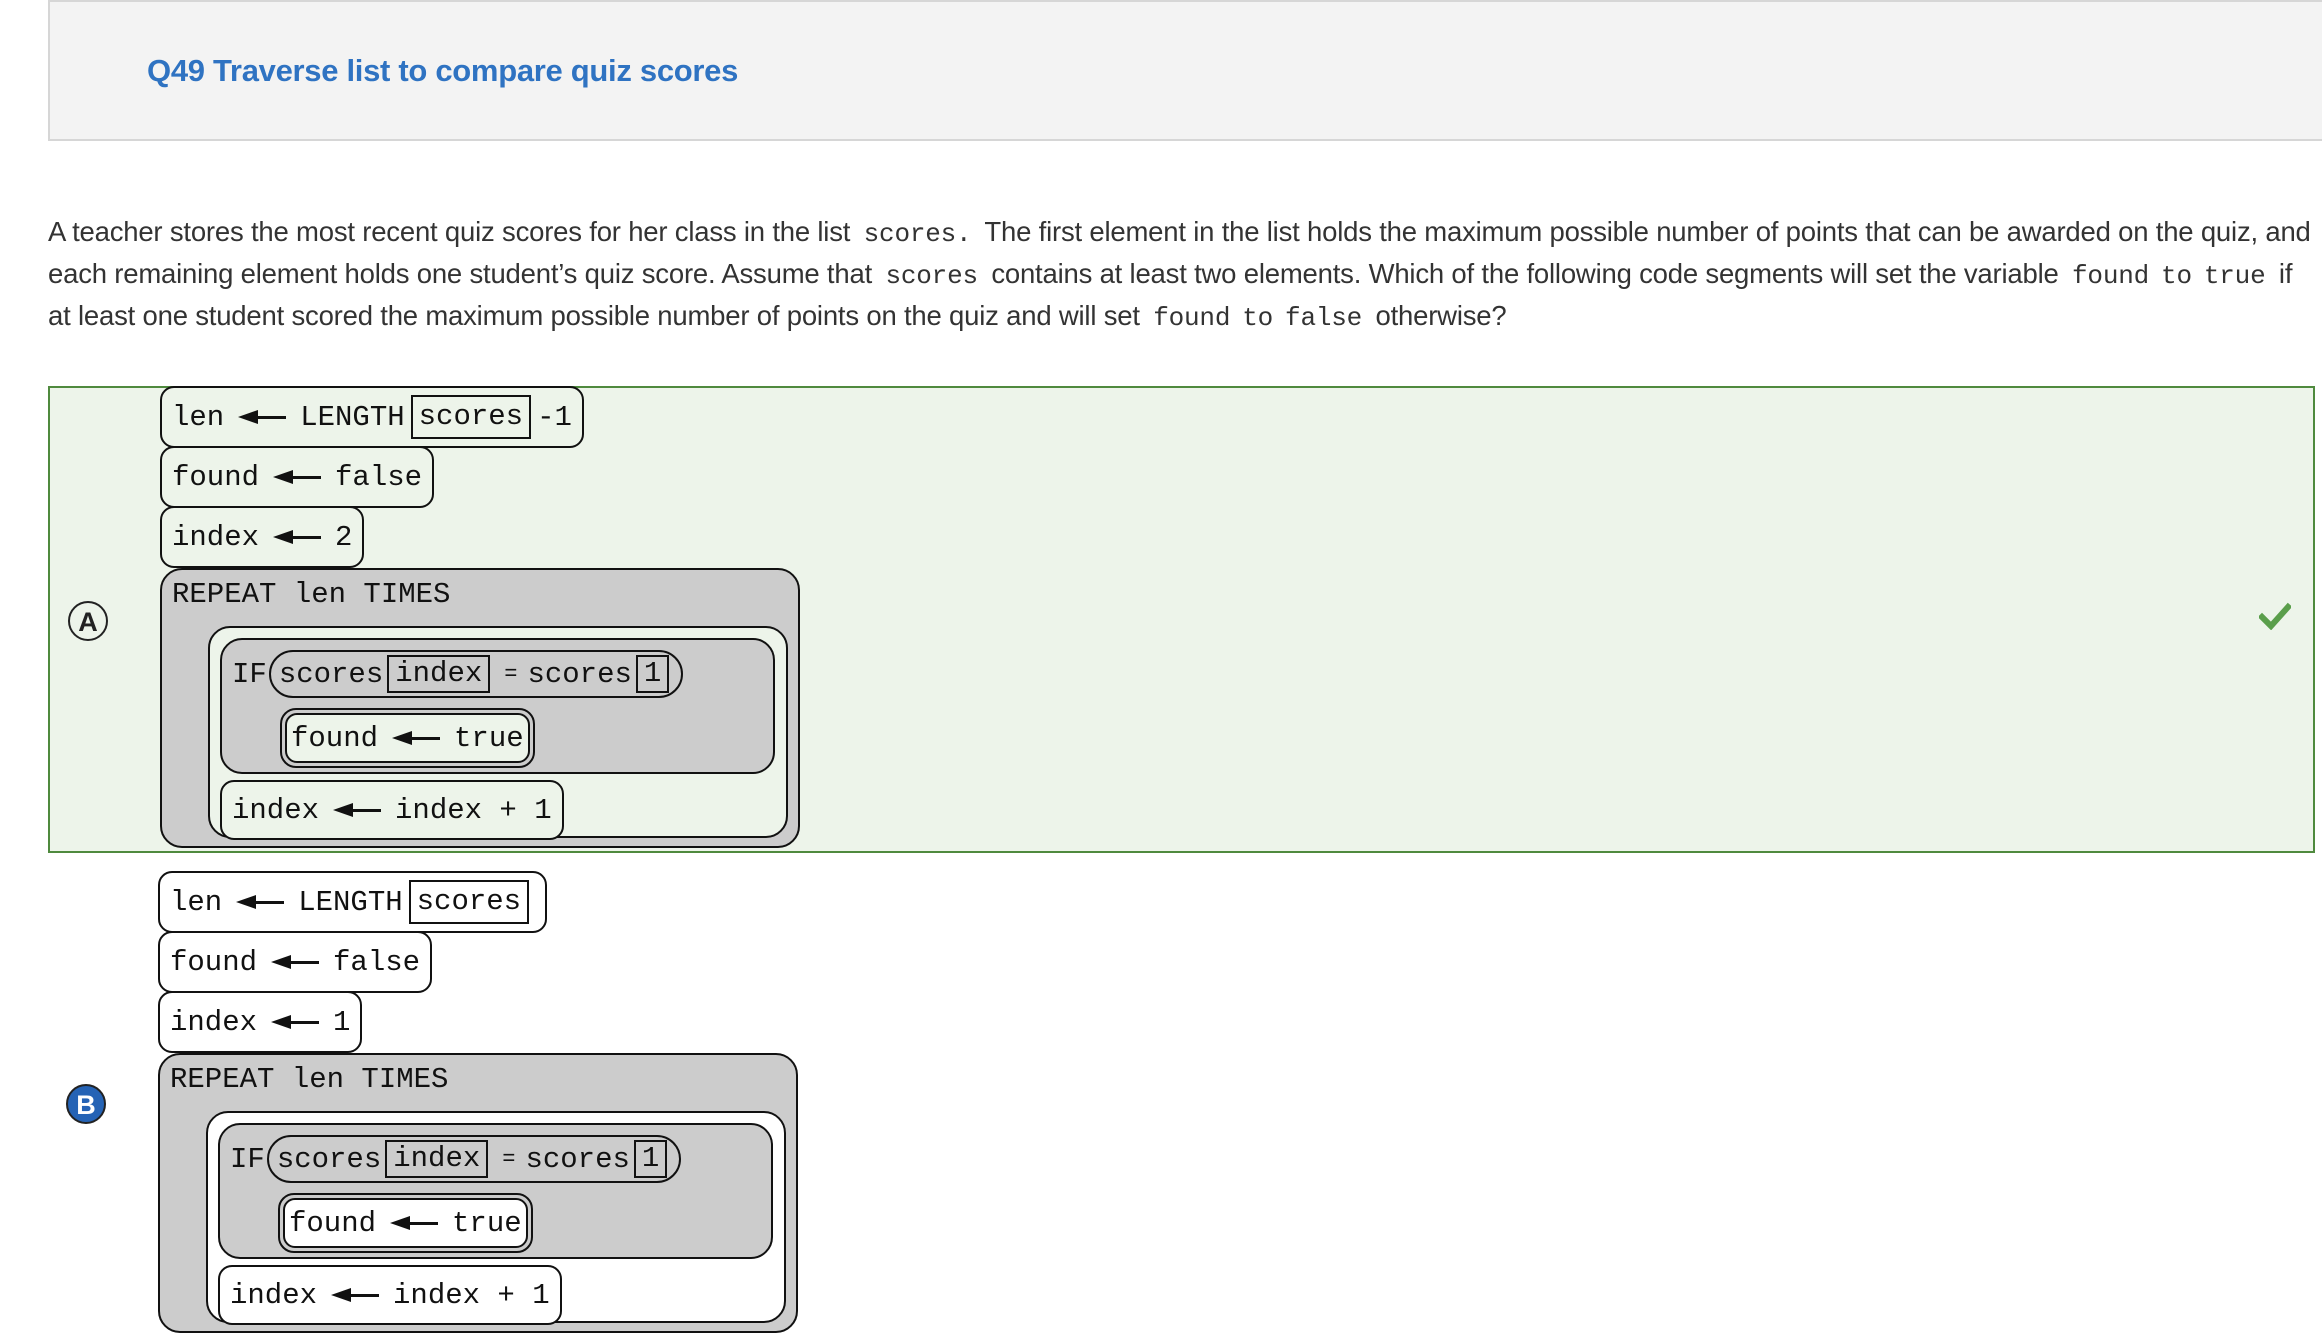 This screenshot has height=1342, width=2322. I want to click on inline-code: scores, so click(931, 276).